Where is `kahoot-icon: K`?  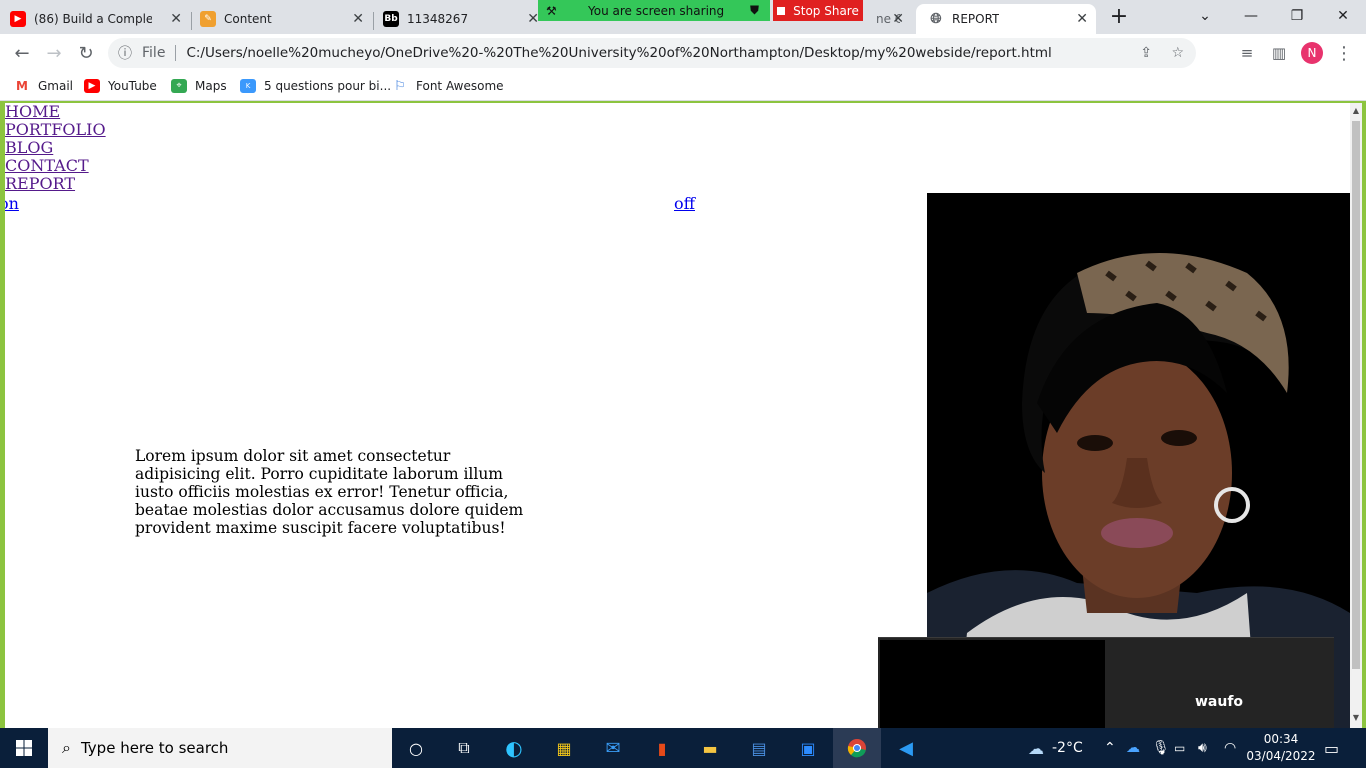 kahoot-icon: K is located at coordinates (248, 86).